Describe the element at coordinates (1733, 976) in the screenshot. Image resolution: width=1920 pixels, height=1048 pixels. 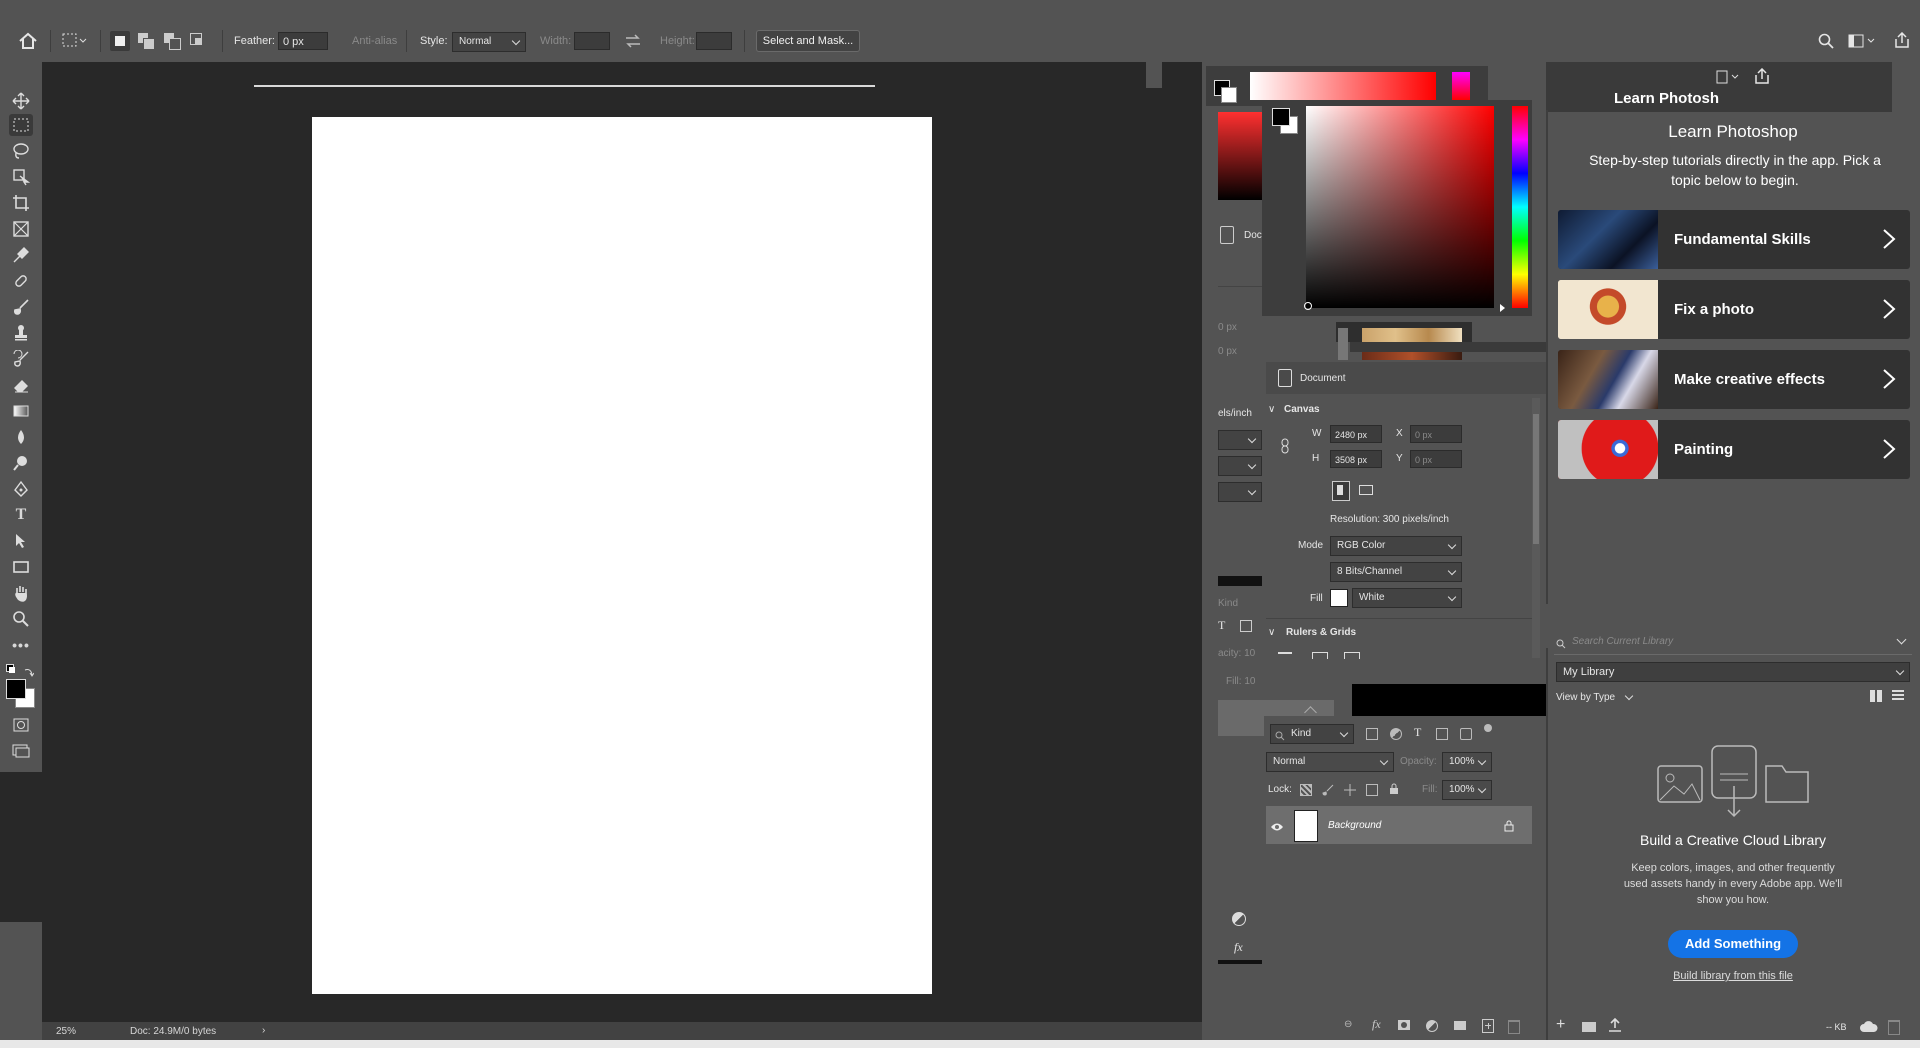
I see `build-library-link: Build library from this file` at that location.